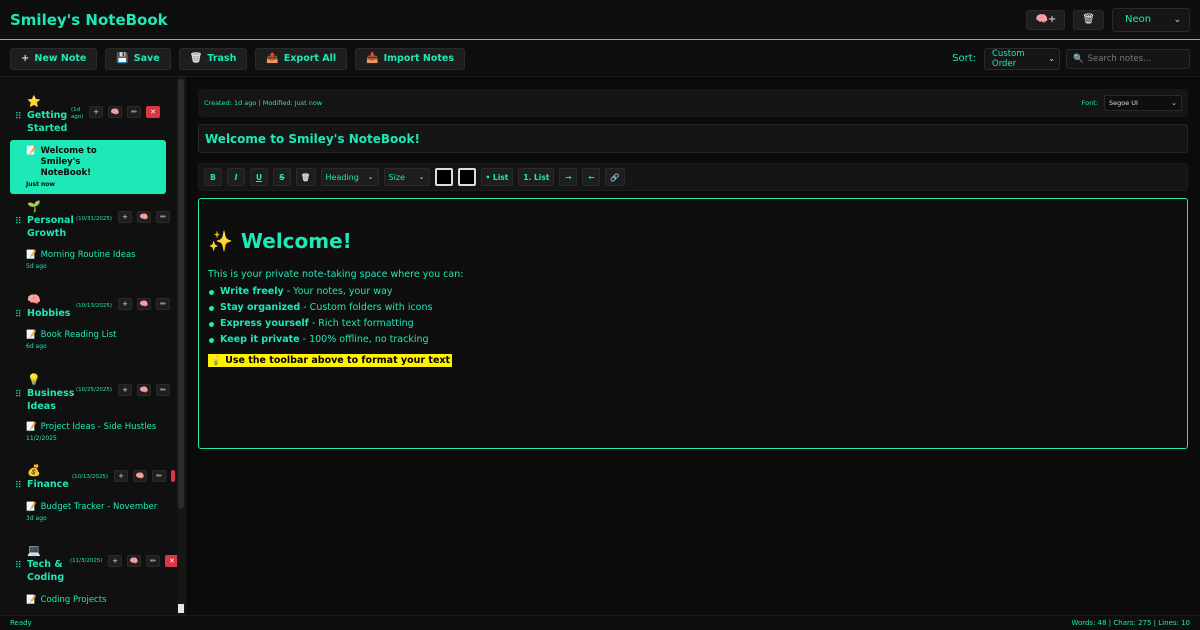  What do you see at coordinates (591, 177) in the screenshot?
I see `outdent-button: ←` at bounding box center [591, 177].